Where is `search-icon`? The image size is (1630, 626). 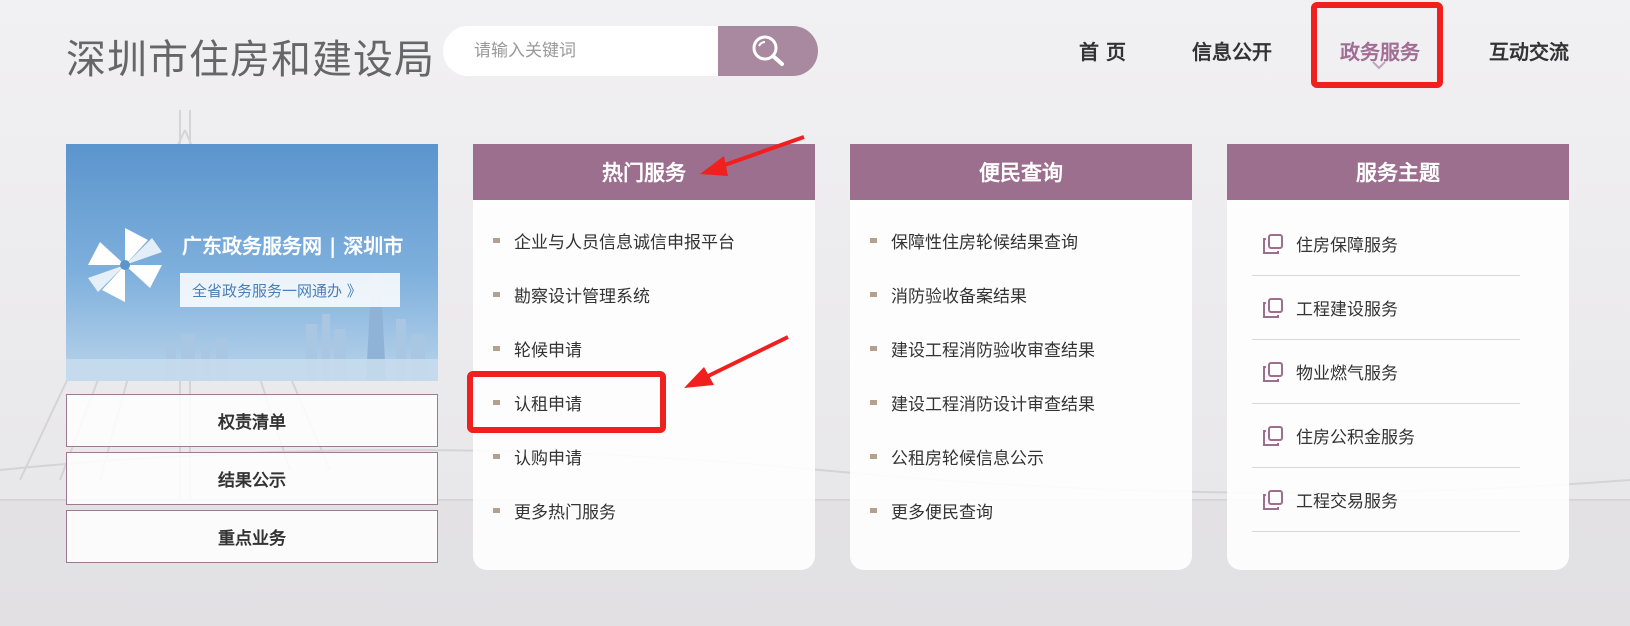 search-icon is located at coordinates (768, 50).